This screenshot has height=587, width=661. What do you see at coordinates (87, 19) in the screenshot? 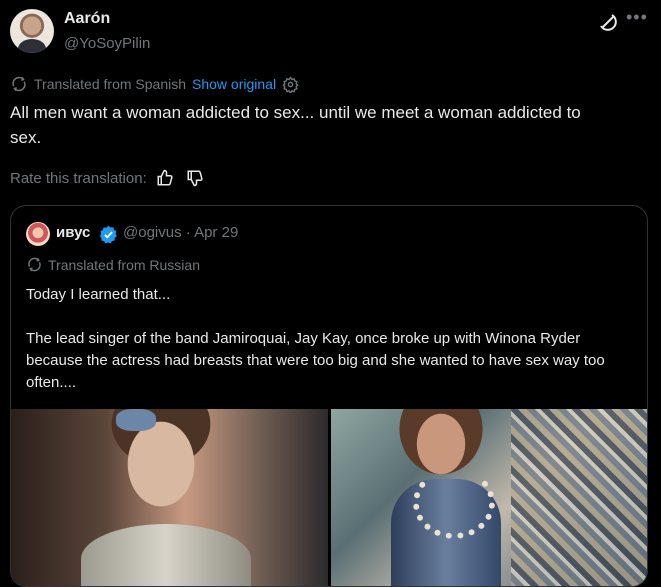
I see `author-name: Aarón` at bounding box center [87, 19].